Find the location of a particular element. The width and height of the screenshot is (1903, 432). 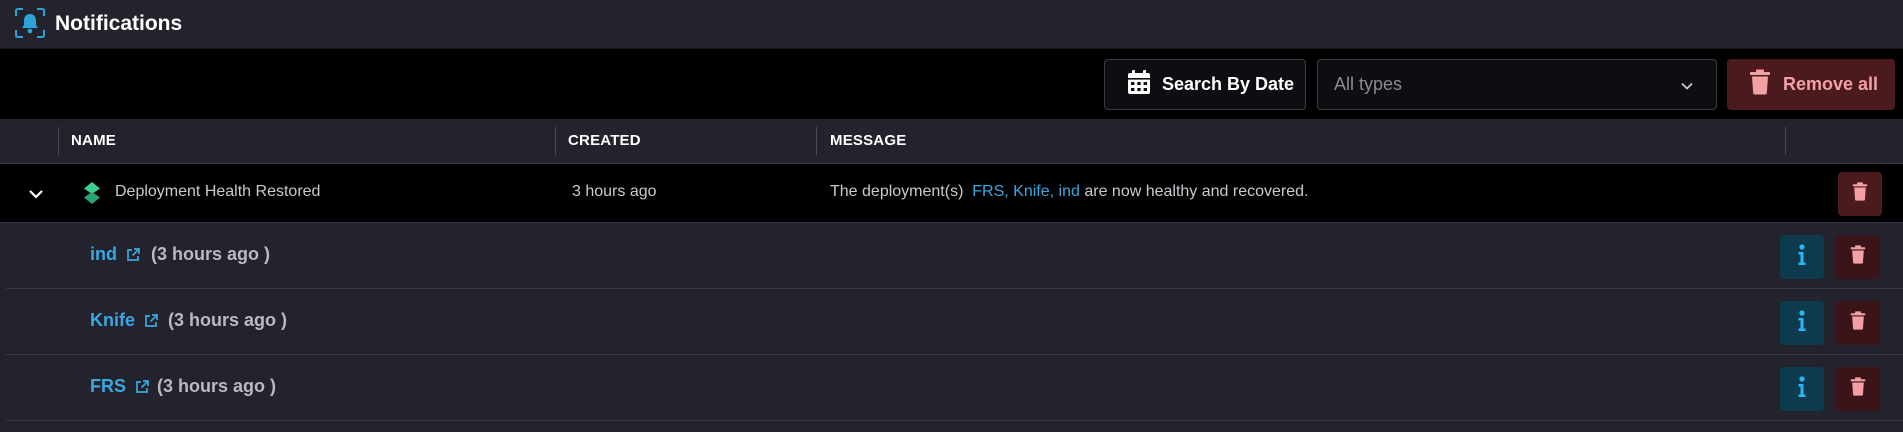

search-by-date-label: Search By Date is located at coordinates (1228, 84).